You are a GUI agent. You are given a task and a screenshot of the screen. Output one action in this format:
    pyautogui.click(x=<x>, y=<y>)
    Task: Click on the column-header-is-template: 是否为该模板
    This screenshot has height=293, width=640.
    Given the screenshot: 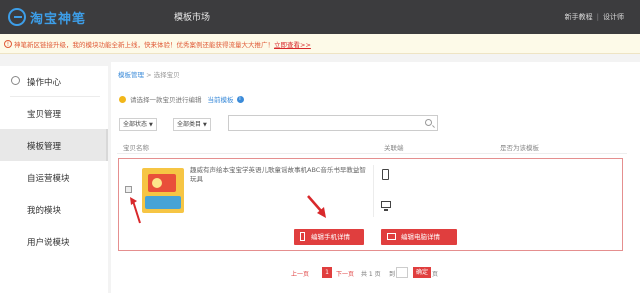 What is the action you would take?
    pyautogui.click(x=519, y=148)
    